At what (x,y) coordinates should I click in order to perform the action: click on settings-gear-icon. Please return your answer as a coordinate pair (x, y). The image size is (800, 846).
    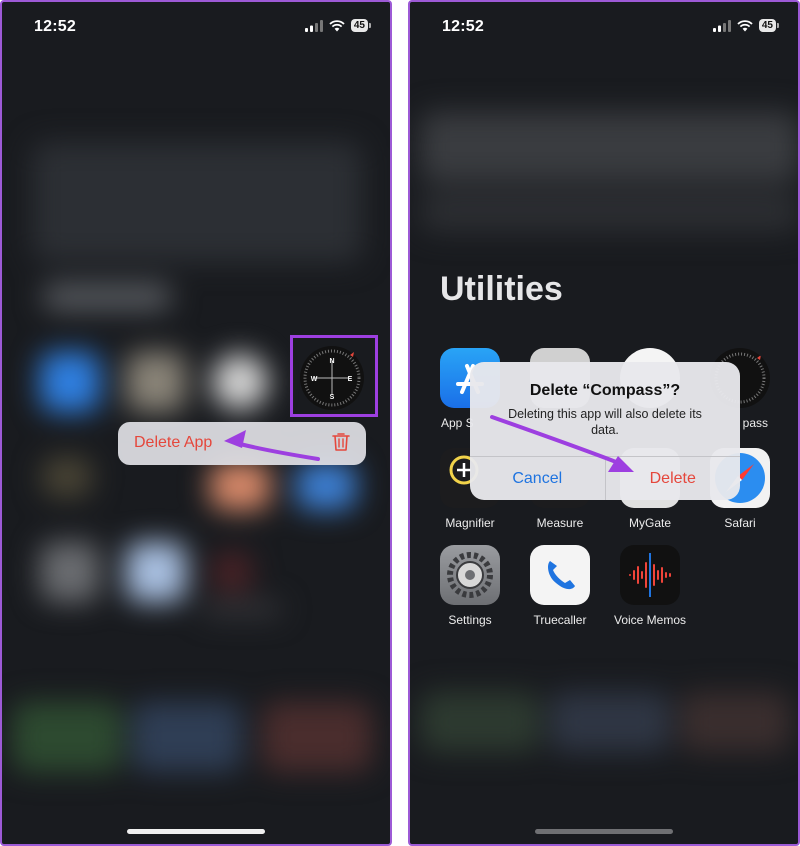
    Looking at the image, I should click on (470, 575).